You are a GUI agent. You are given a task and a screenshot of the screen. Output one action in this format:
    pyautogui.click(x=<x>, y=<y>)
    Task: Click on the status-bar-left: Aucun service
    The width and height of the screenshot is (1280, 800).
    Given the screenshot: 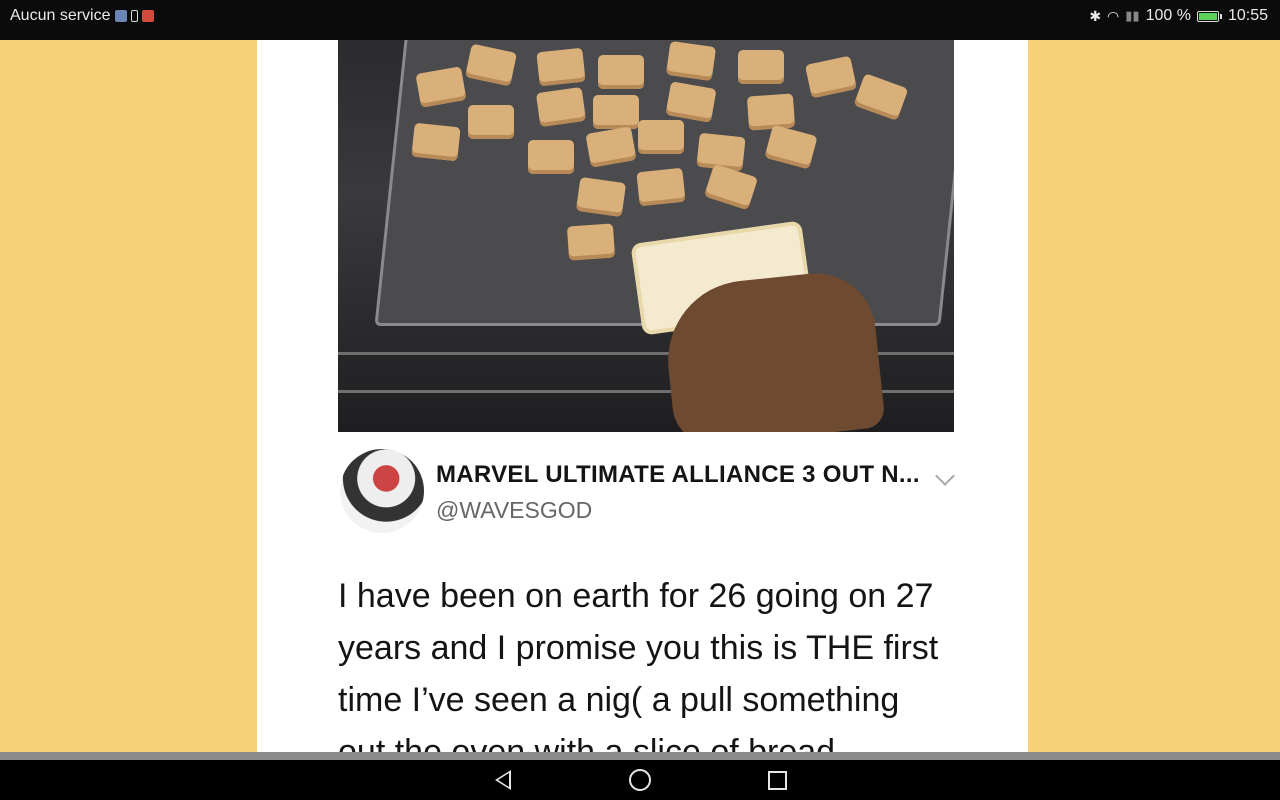 What is the action you would take?
    pyautogui.click(x=82, y=16)
    